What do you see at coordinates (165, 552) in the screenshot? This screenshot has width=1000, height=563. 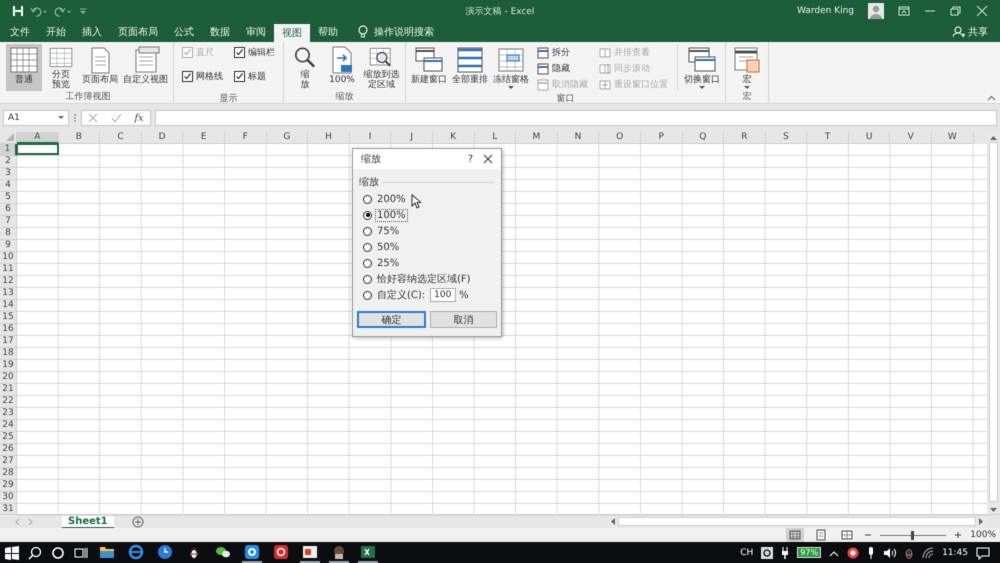 I see `clock-icon` at bounding box center [165, 552].